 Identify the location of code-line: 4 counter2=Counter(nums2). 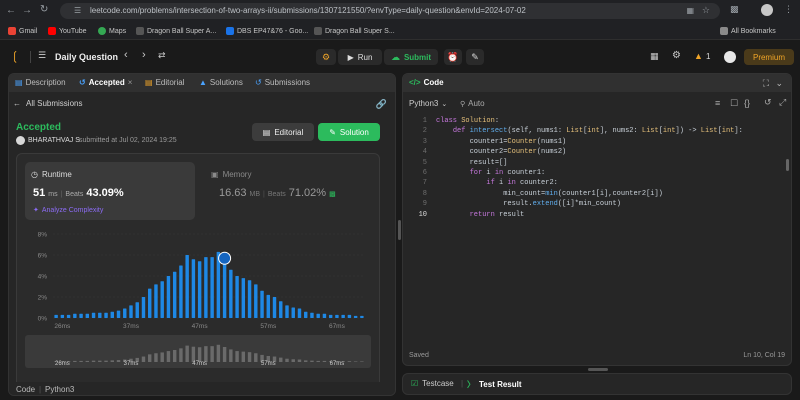
(593, 153).